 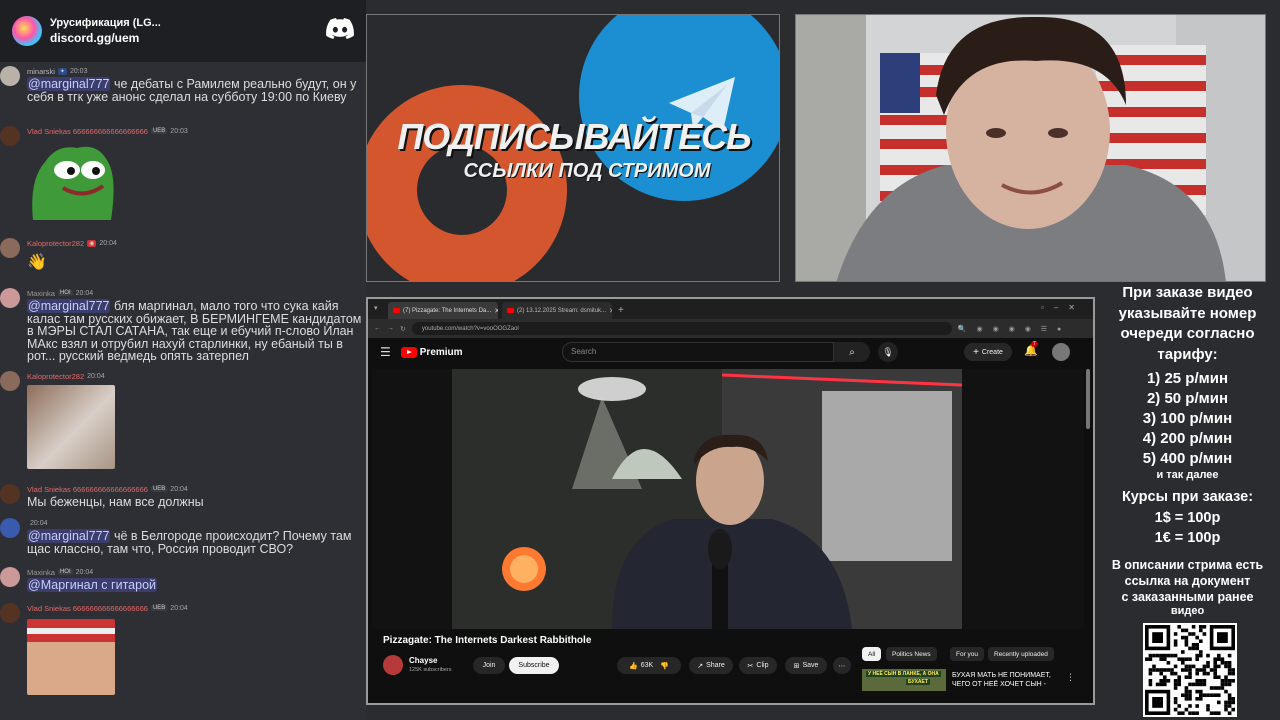 I want to click on create-button: + Create, so click(x=988, y=352).